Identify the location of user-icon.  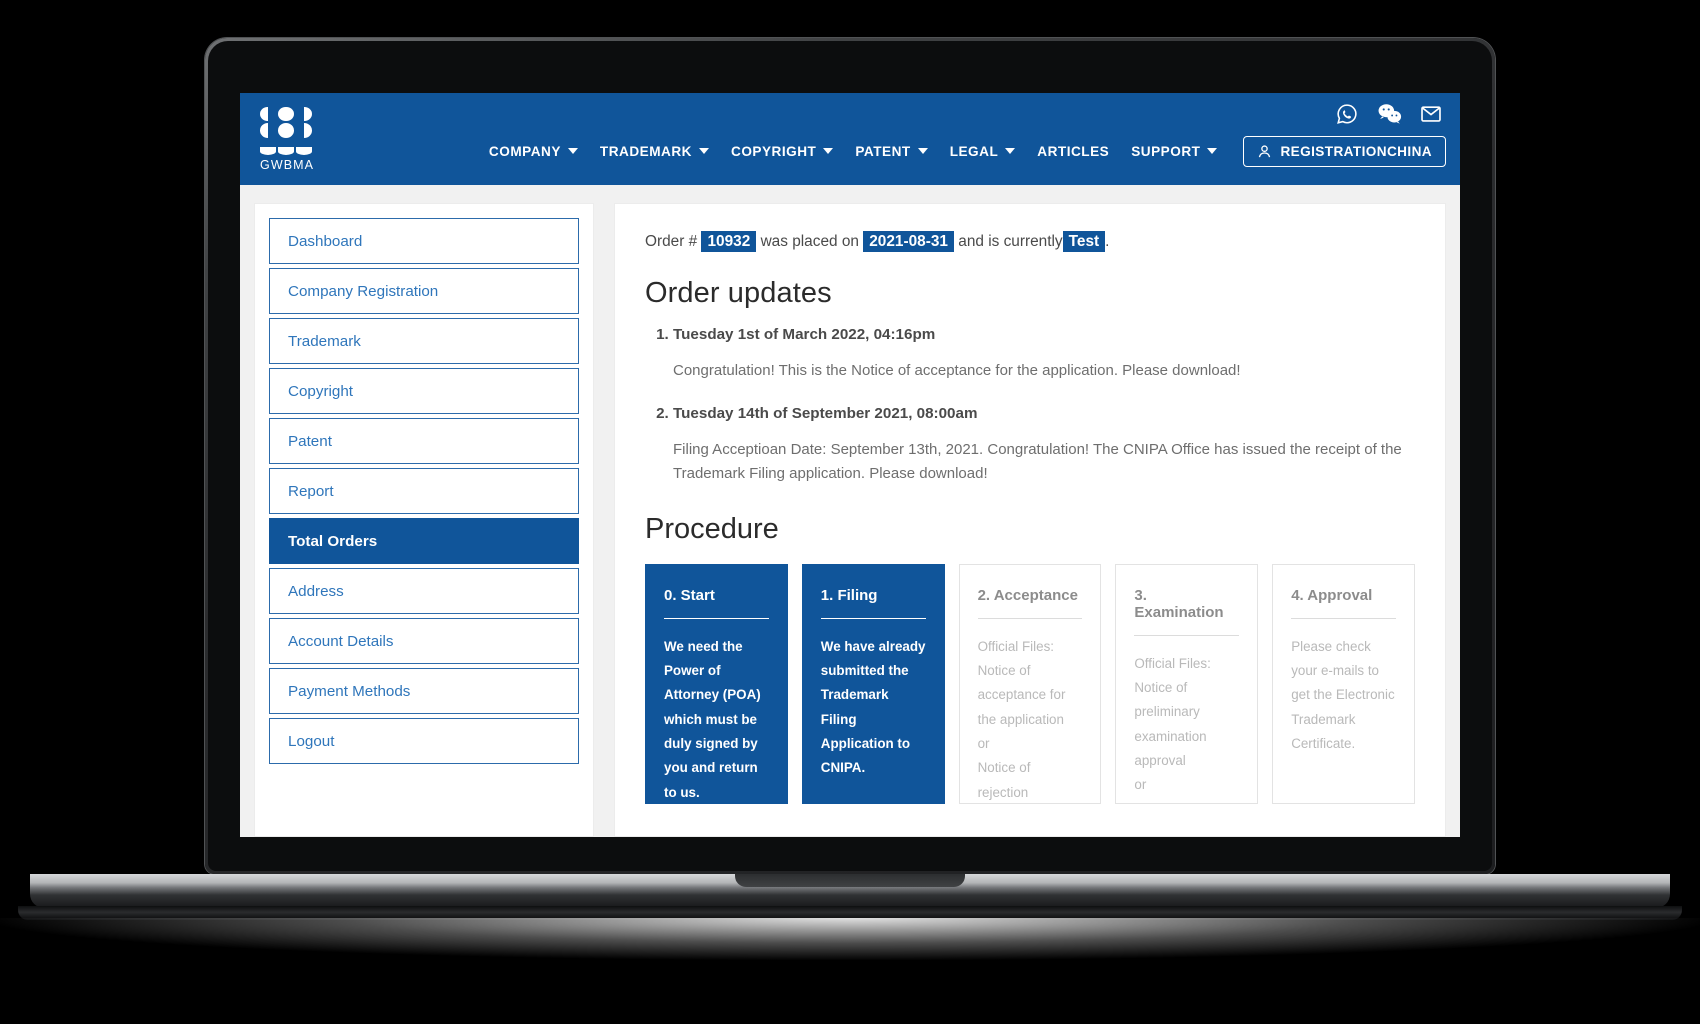
(1264, 151).